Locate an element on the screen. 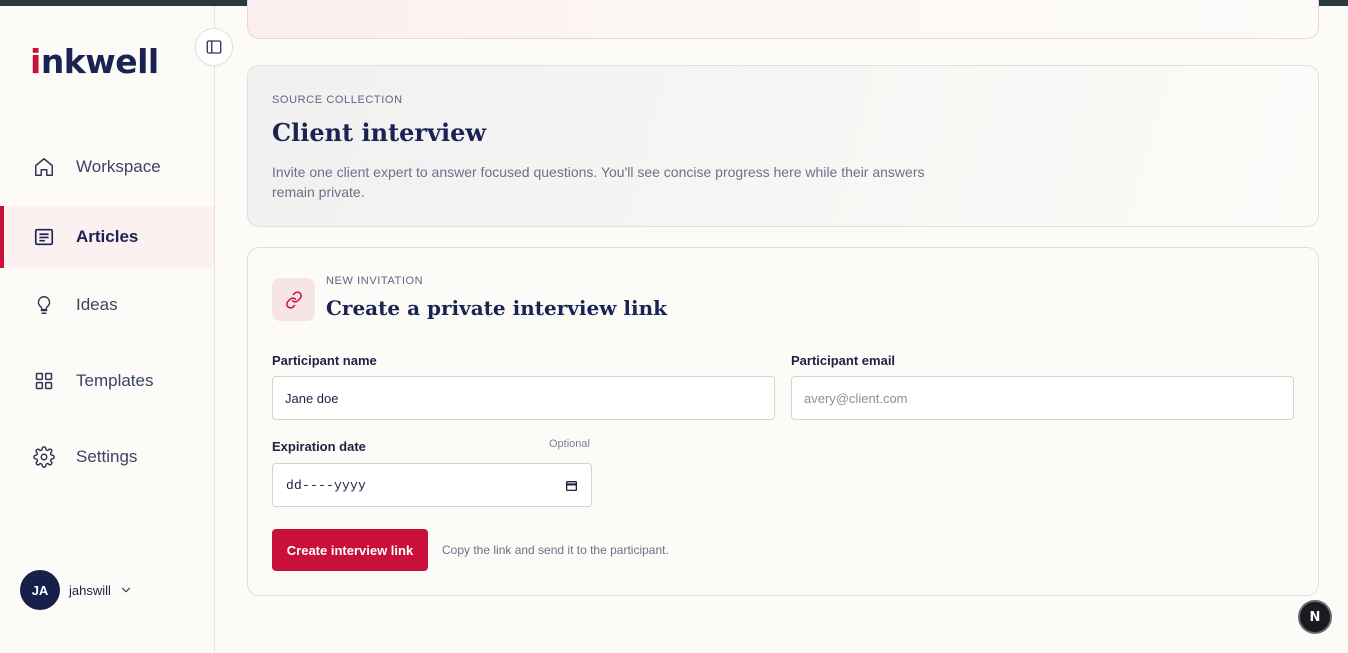 The image size is (1348, 653). sidebar-item-ideas: Ideas is located at coordinates (107, 305).